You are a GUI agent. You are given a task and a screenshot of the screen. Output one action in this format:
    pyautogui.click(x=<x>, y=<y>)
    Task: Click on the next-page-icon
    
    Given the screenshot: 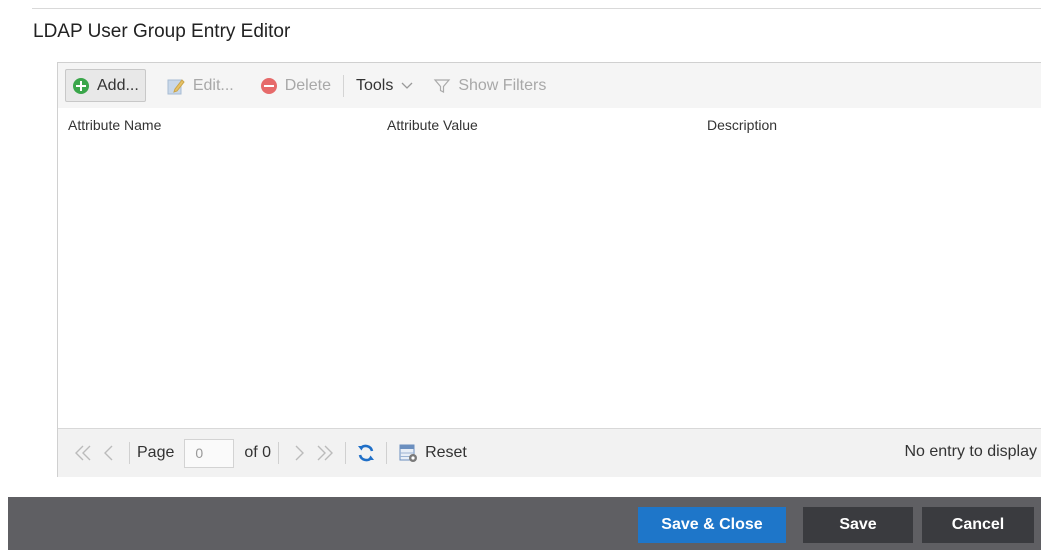 What is the action you would take?
    pyautogui.click(x=299, y=453)
    